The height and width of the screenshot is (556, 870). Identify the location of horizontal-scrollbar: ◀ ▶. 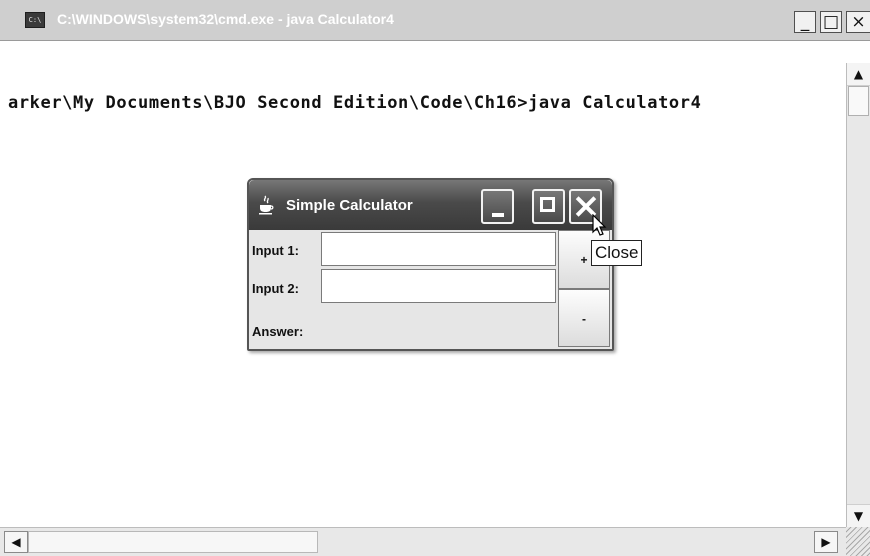
(423, 541).